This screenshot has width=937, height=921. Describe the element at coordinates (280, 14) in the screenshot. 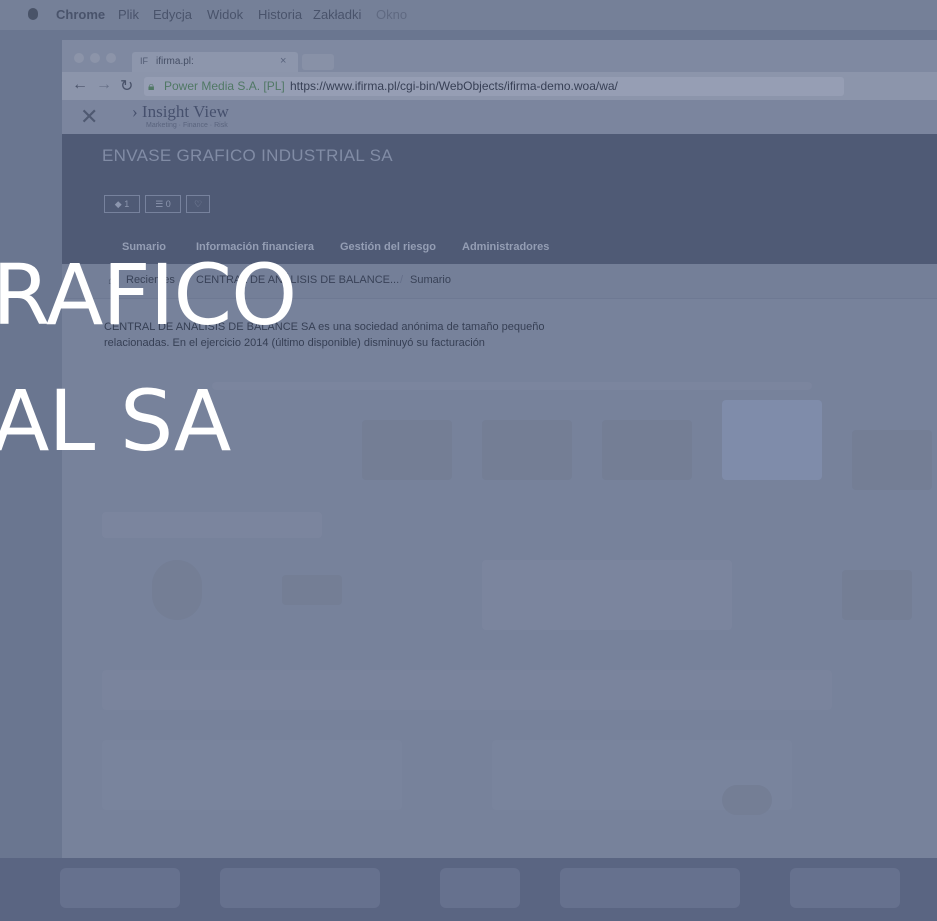

I see `menu-item-history: Historia` at that location.